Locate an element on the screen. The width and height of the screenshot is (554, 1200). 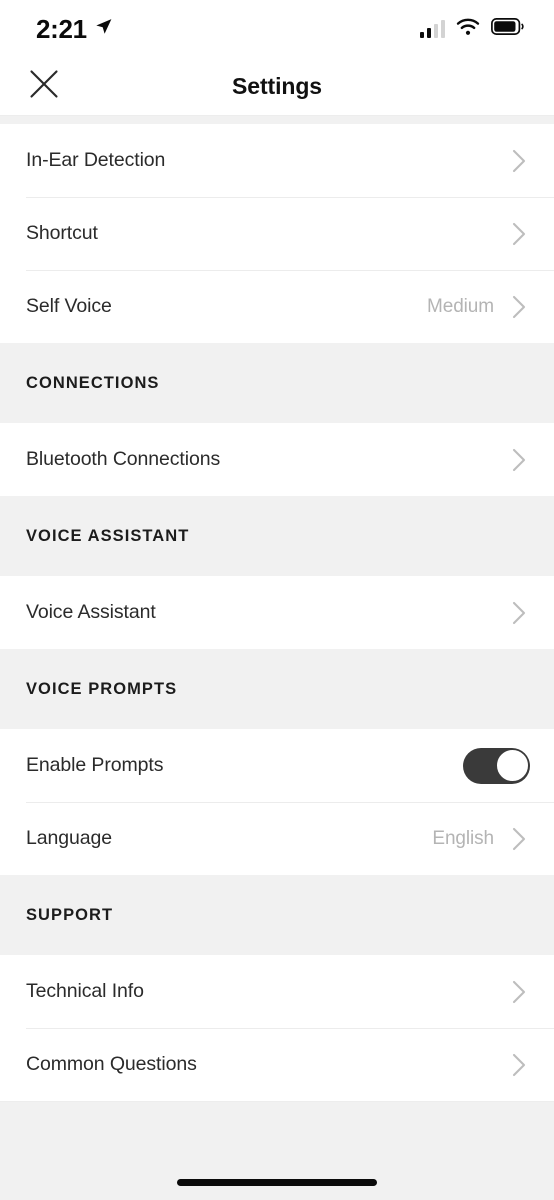
section-header-label: CONNECTIONS is located at coordinates (93, 382).